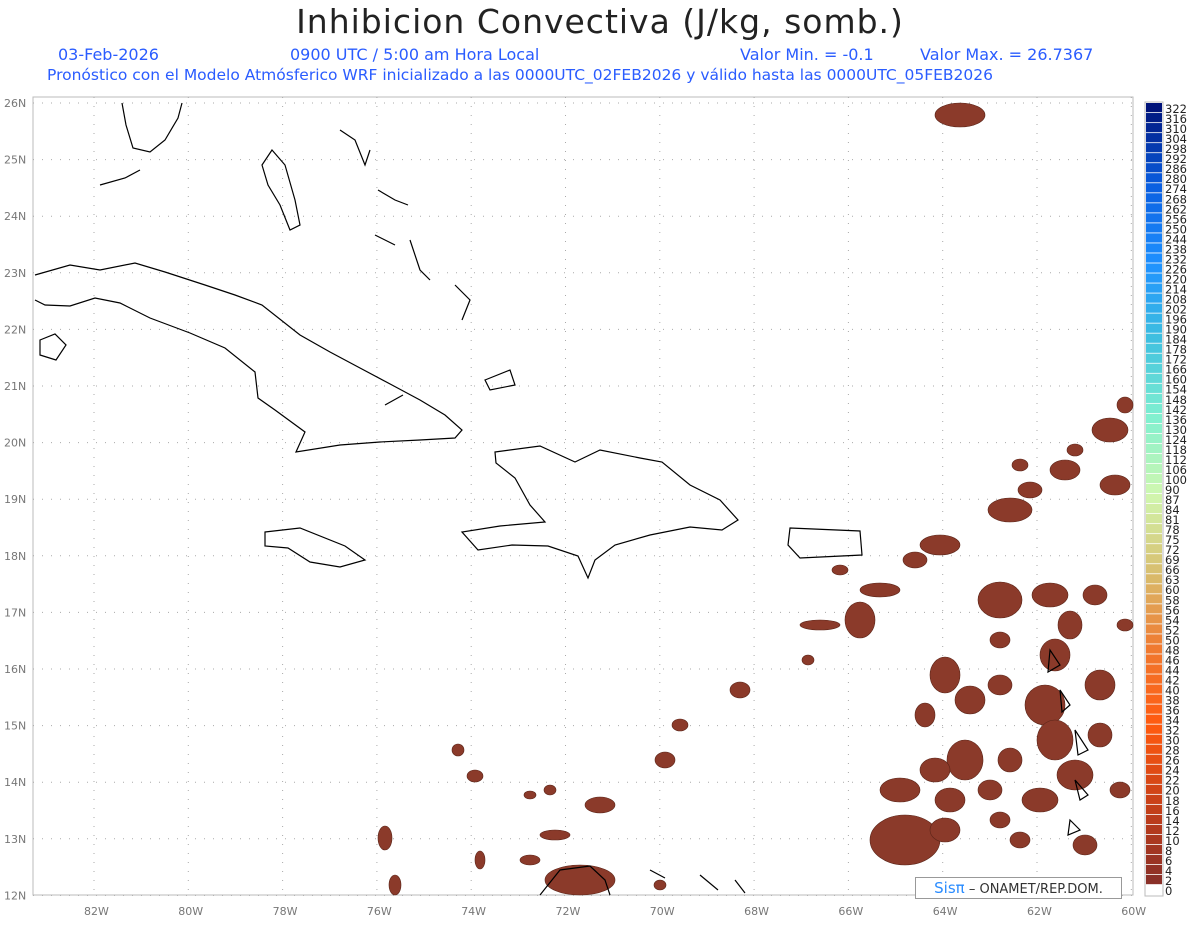 The height and width of the screenshot is (927, 1200). I want to click on lat-label: 14N, so click(15, 782).